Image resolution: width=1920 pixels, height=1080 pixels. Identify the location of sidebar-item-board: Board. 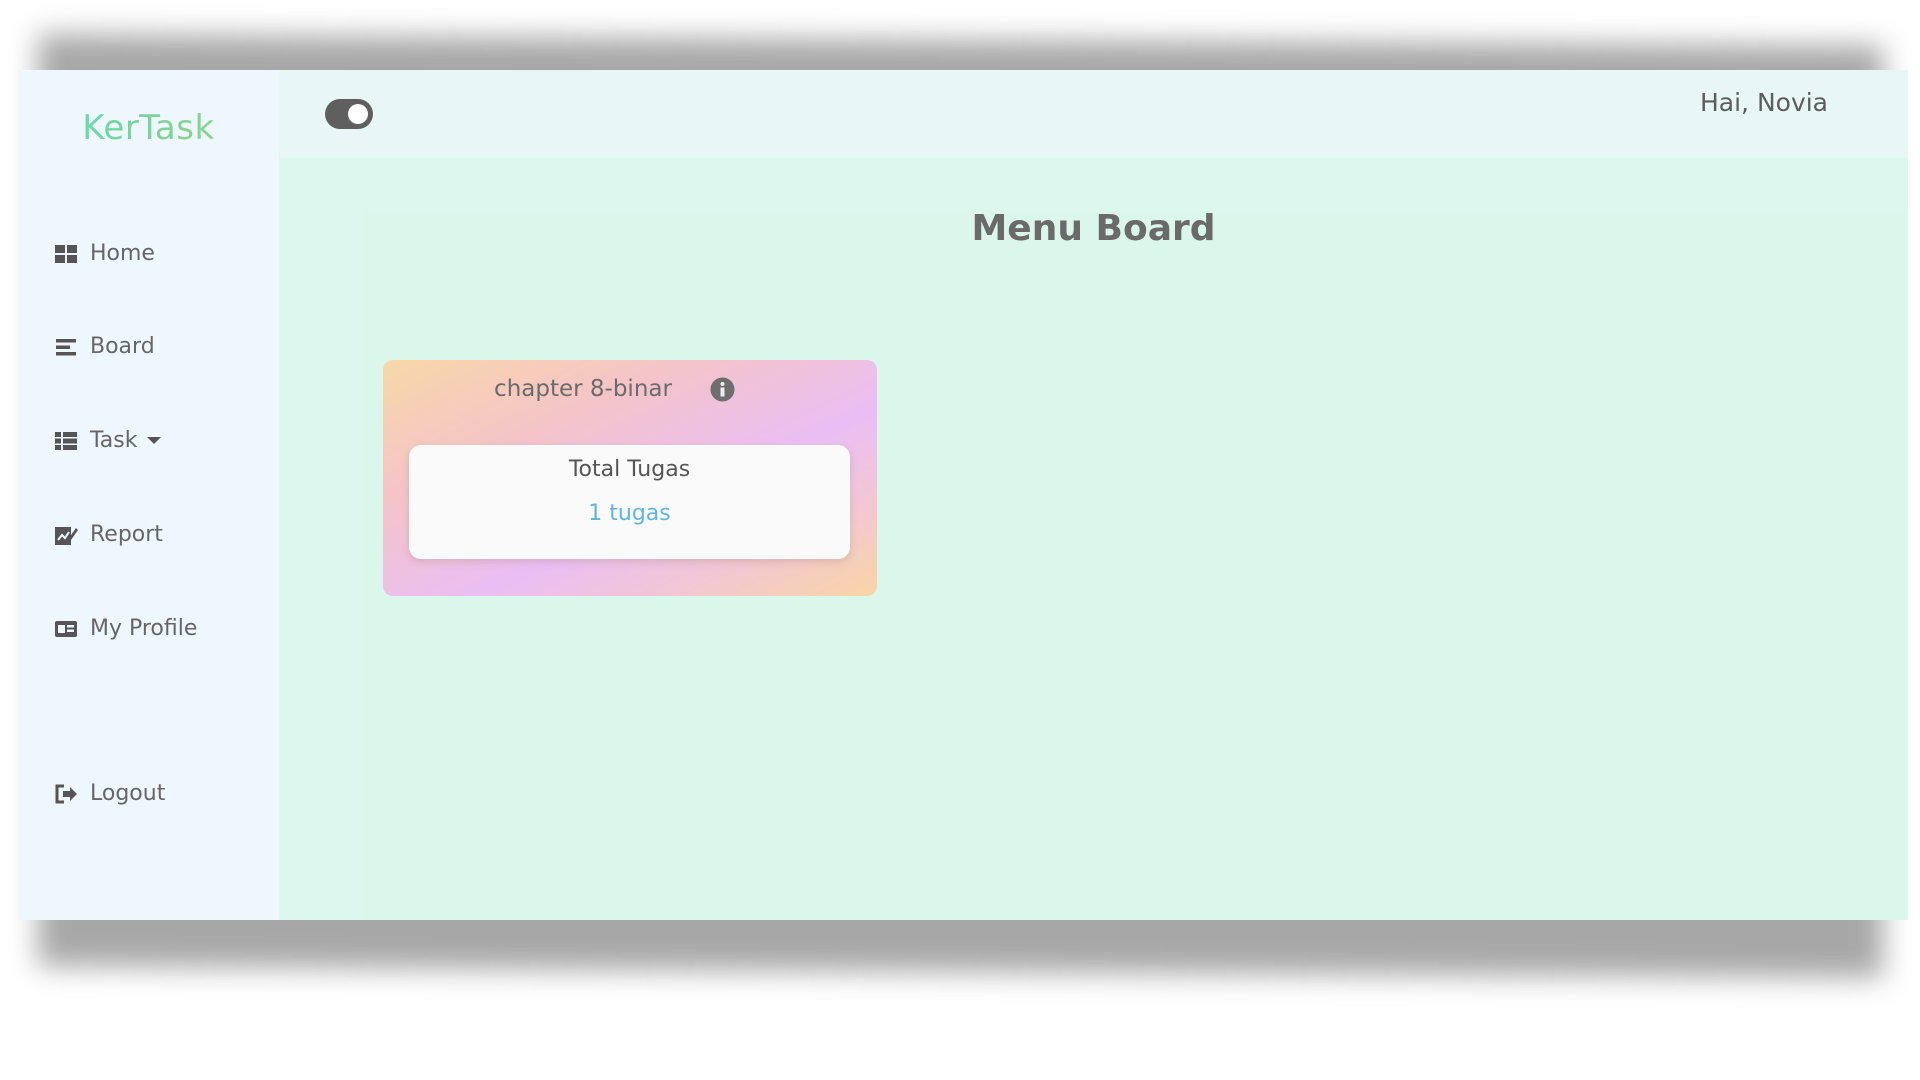
(104, 346).